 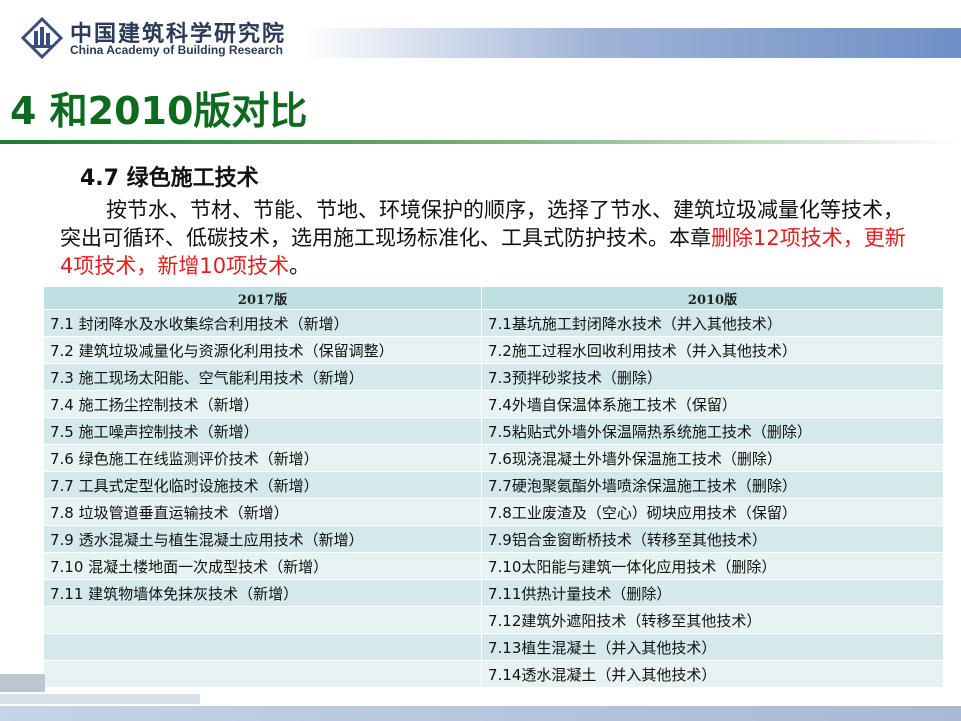 I want to click on cell-2010: 7.11供热计量技术（删除）, so click(x=712, y=593).